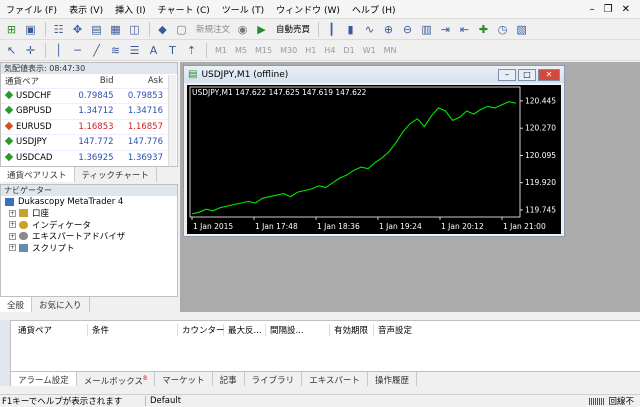 The width and height of the screenshot is (640, 407). I want to click on auto-scroll-icon: ⇥, so click(445, 29).